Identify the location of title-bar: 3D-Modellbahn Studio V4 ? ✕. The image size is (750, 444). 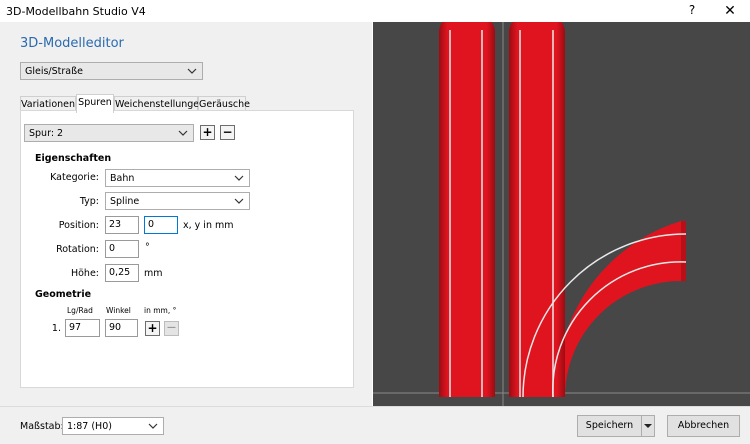
(375, 11).